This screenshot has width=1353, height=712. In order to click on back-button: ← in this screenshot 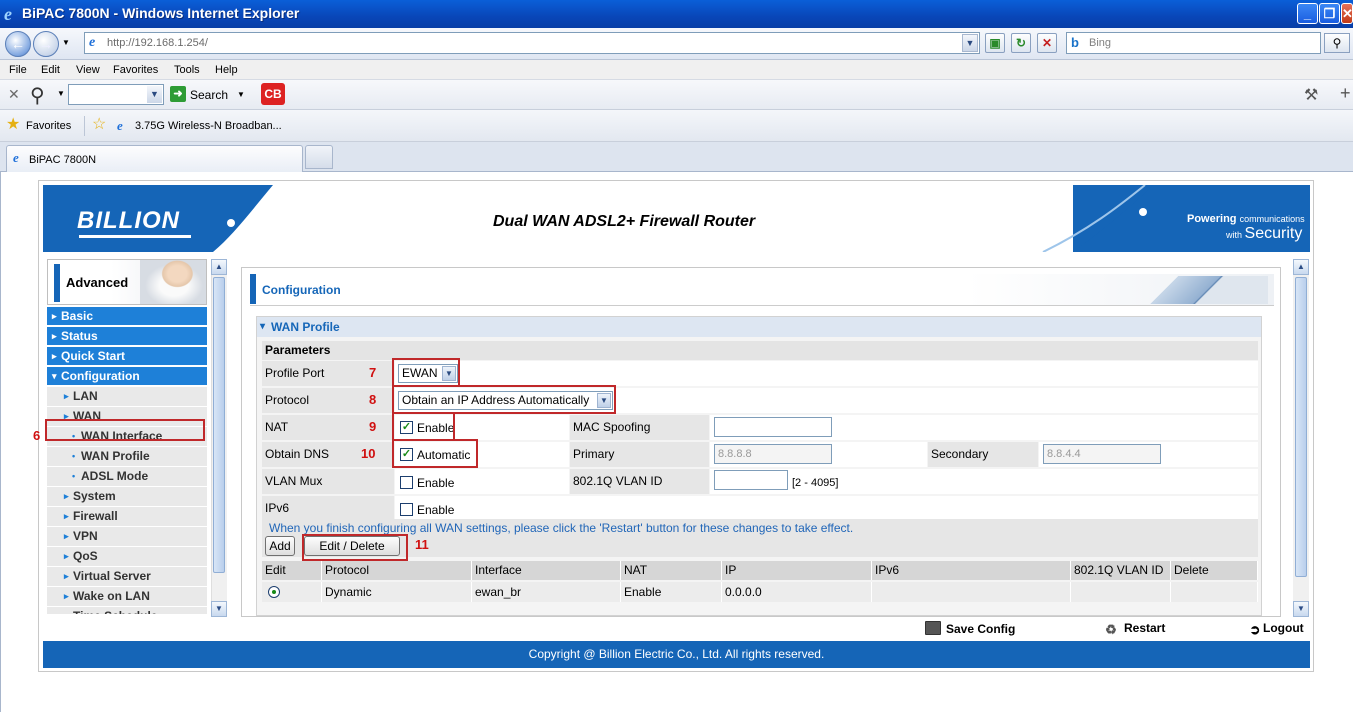, I will do `click(18, 44)`.